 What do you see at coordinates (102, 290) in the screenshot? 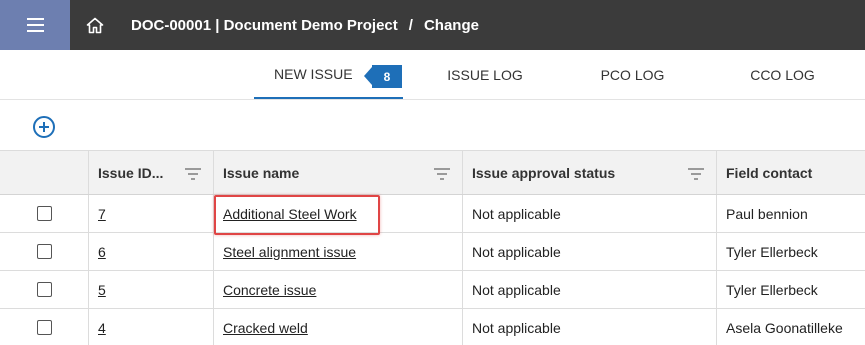
I see `issue-id-link: 5` at bounding box center [102, 290].